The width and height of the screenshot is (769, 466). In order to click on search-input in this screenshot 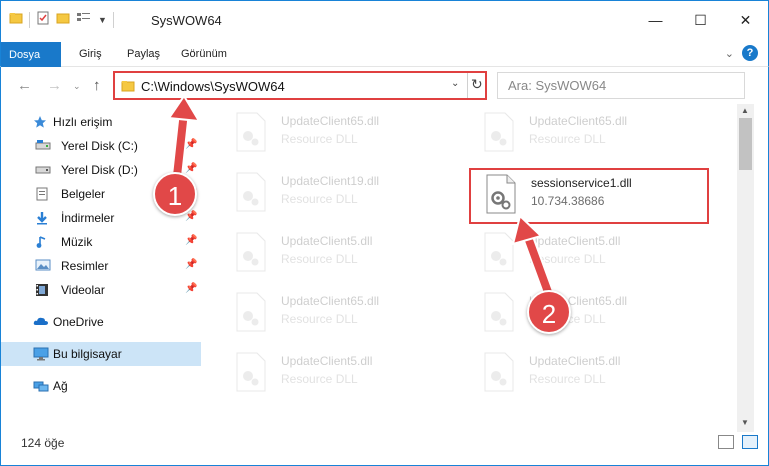, I will do `click(608, 85)`.